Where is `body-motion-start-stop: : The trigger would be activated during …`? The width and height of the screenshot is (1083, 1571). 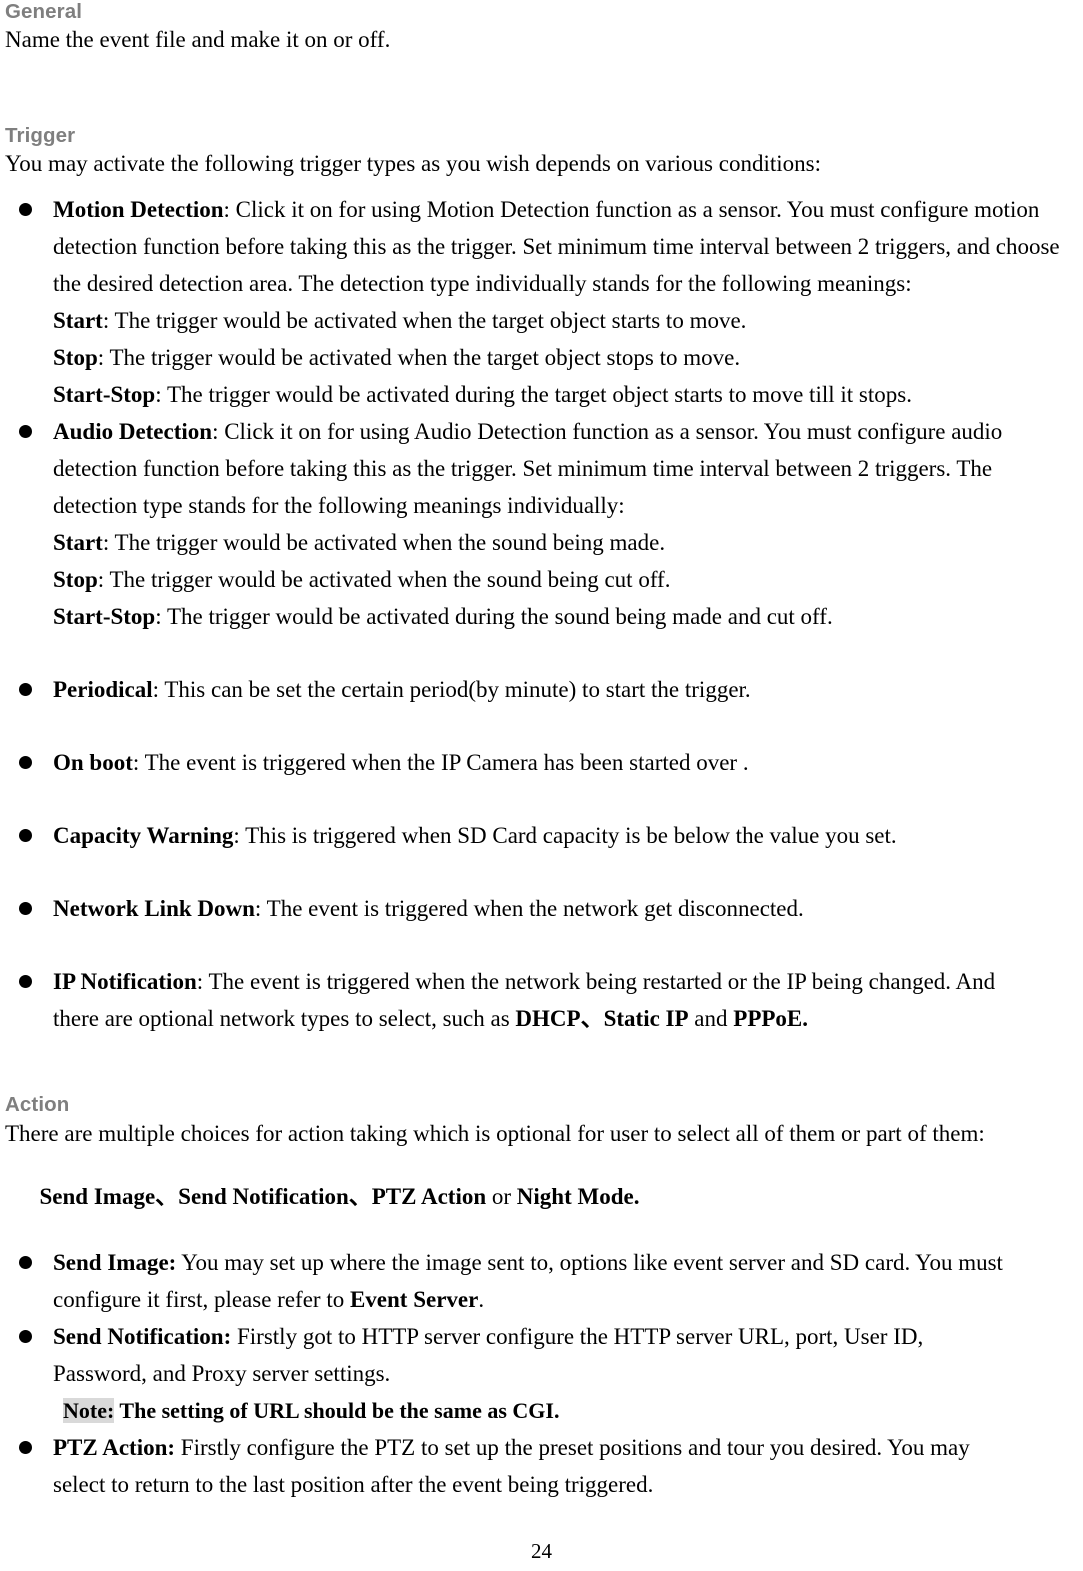
body-motion-start-stop: : The trigger would be activated during … is located at coordinates (533, 395).